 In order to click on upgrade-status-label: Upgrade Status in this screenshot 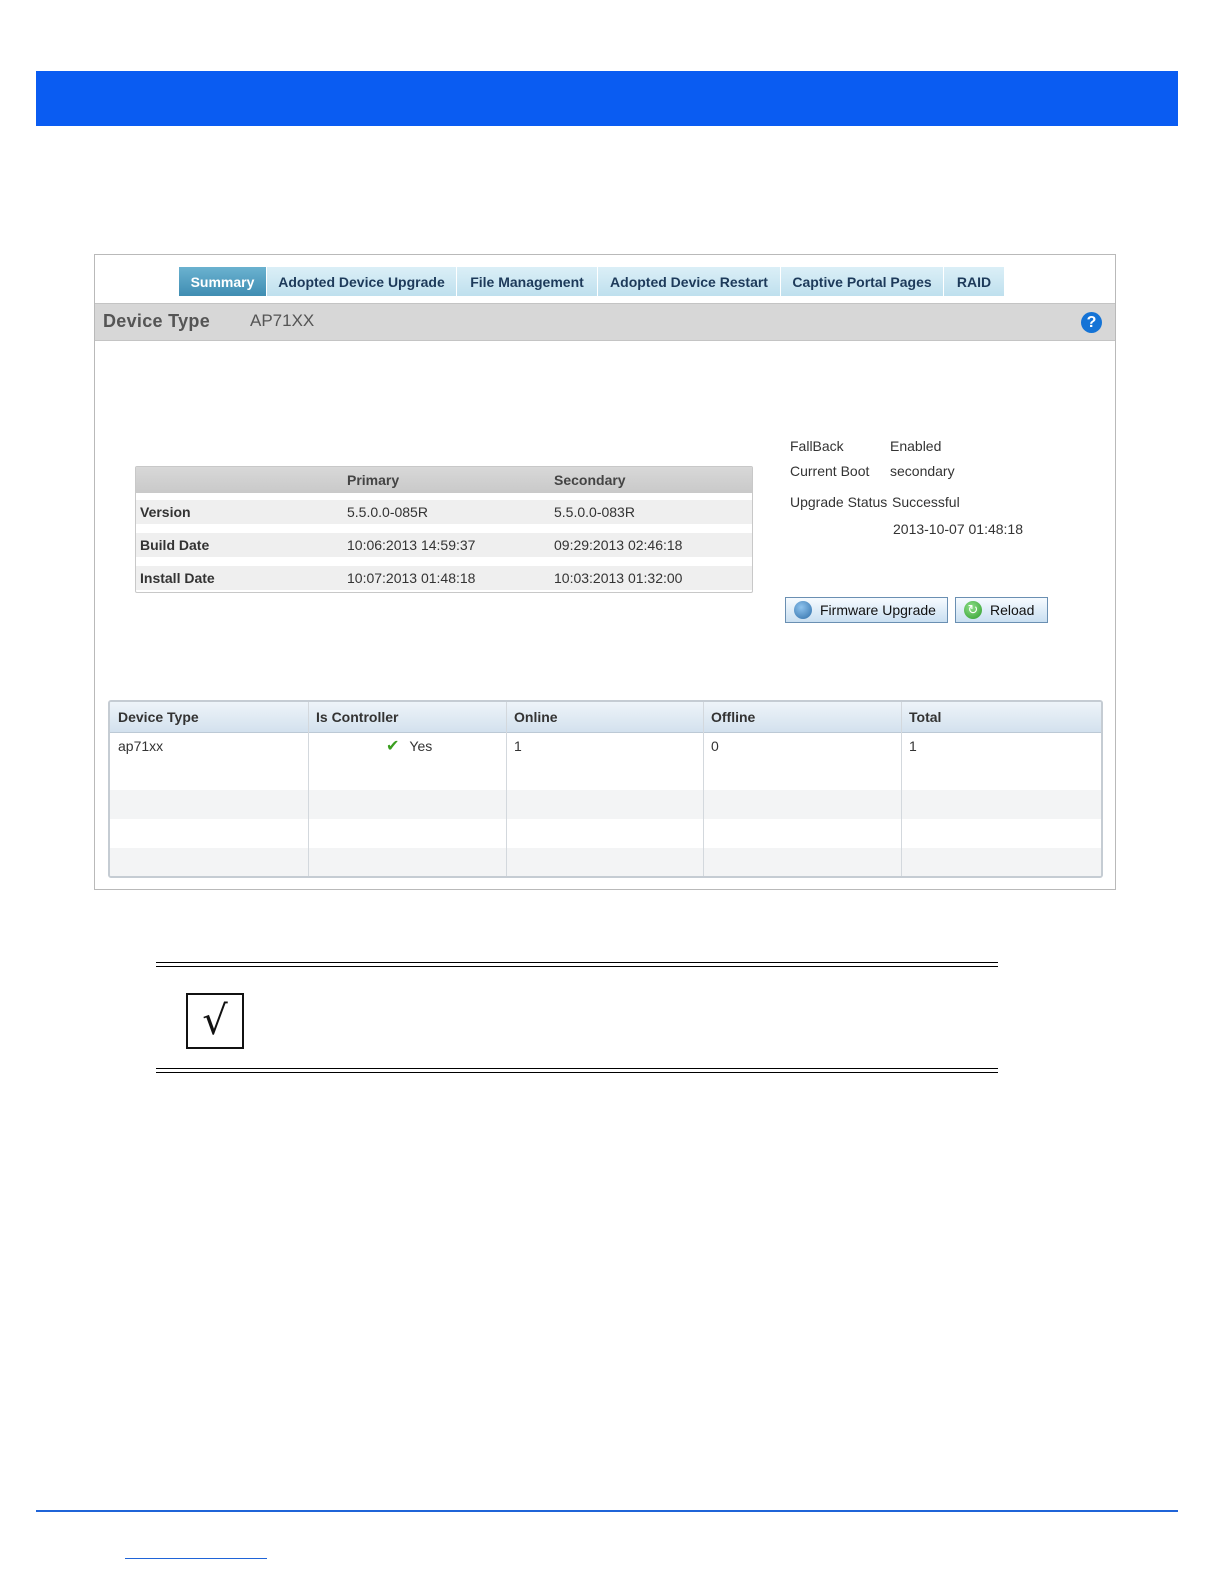, I will do `click(839, 502)`.